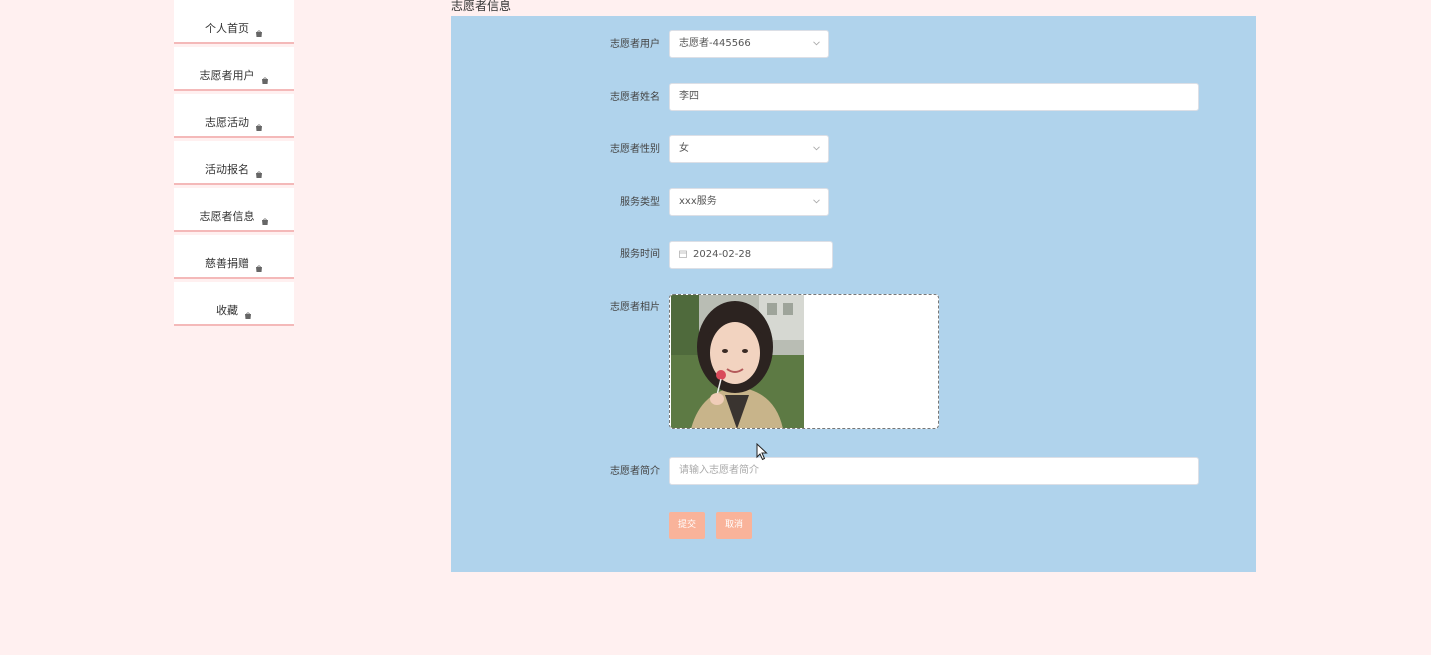 The height and width of the screenshot is (655, 1431). What do you see at coordinates (749, 149) in the screenshot?
I see `gender-select: 女` at bounding box center [749, 149].